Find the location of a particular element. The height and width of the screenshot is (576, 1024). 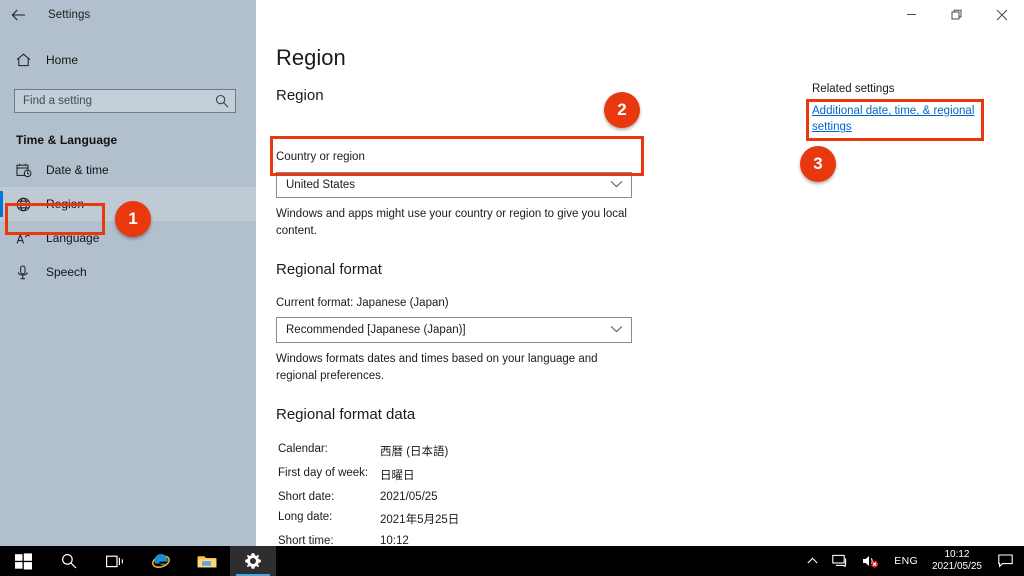

network-icon is located at coordinates (840, 561).